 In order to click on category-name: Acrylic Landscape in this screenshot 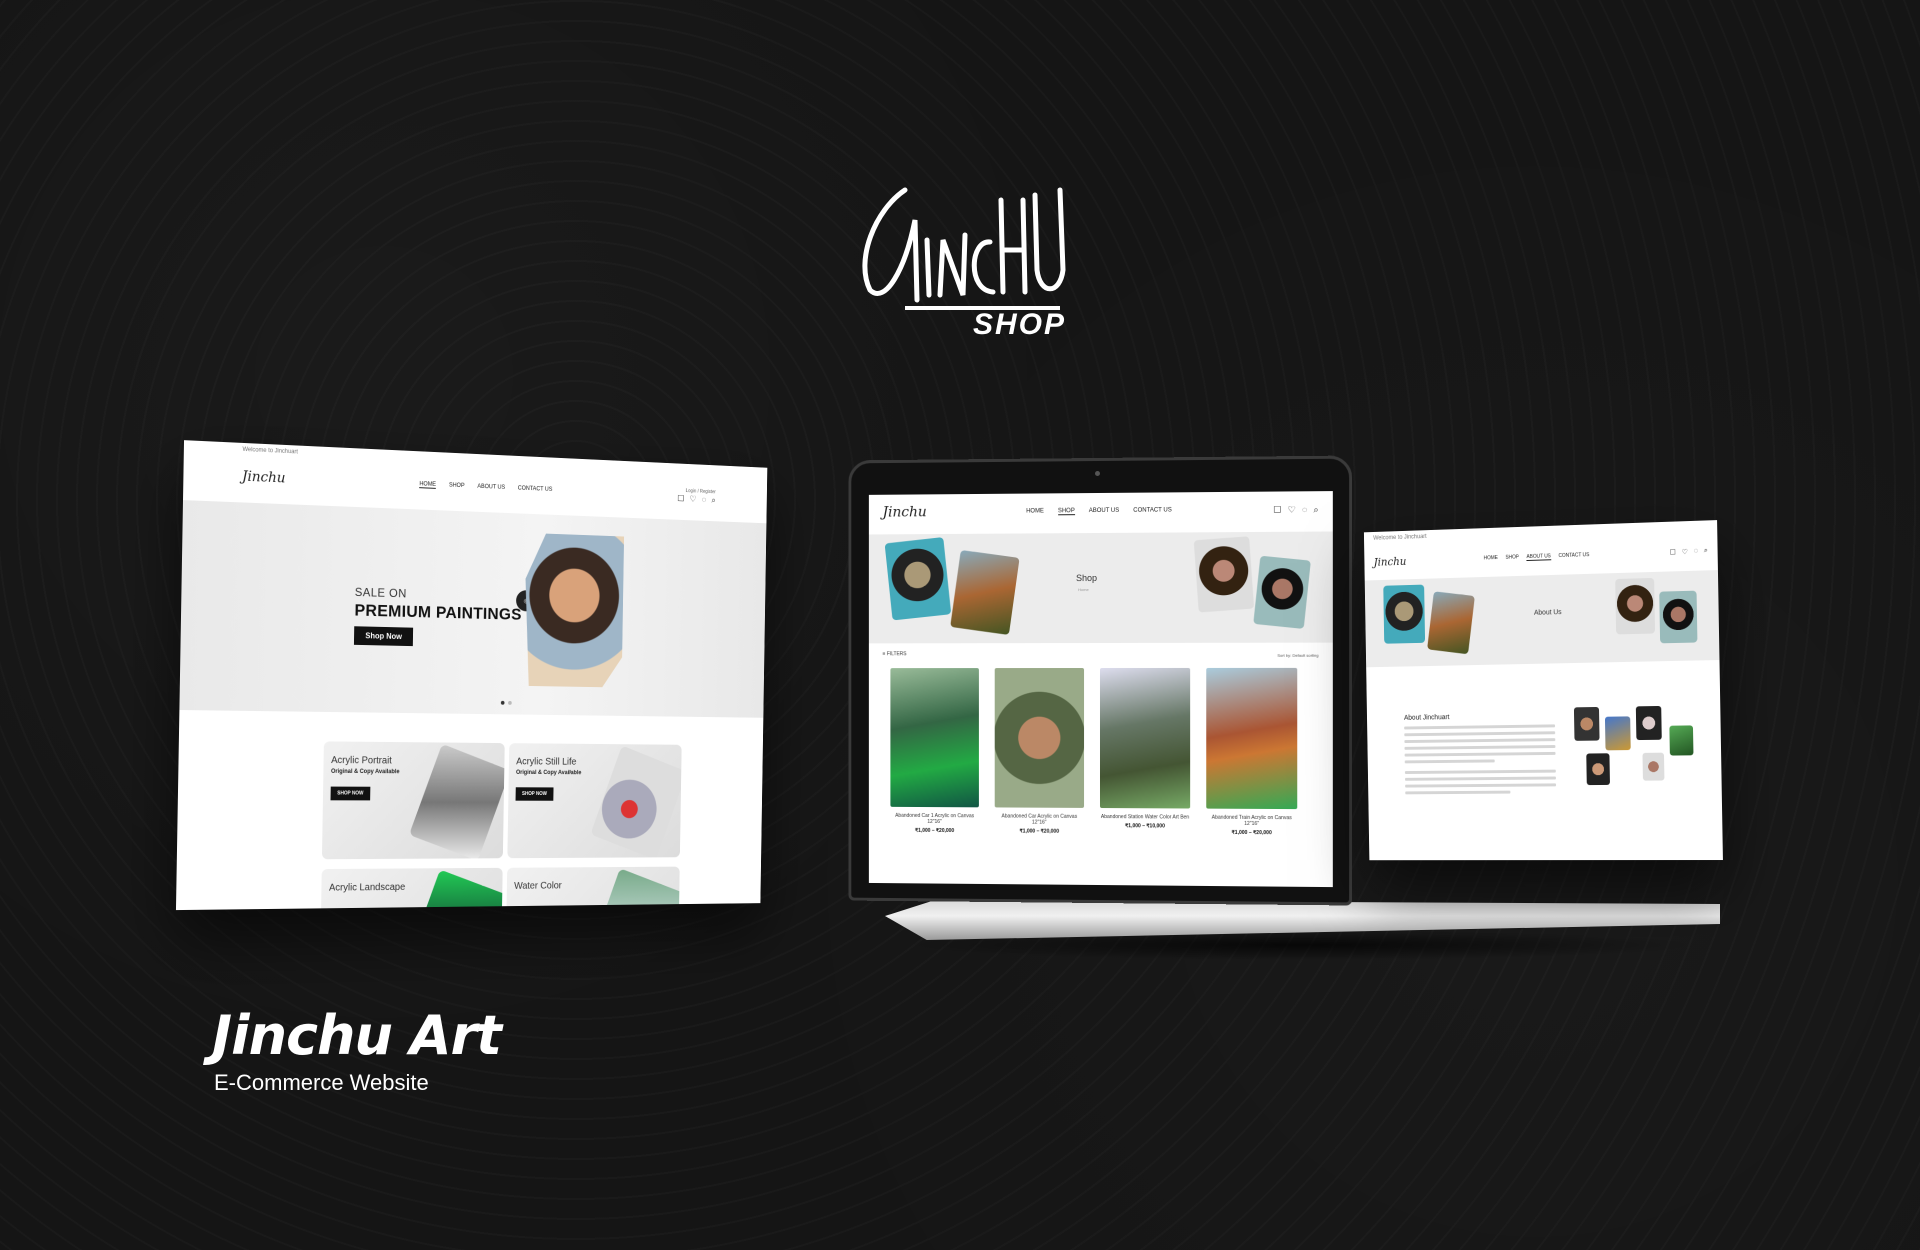, I will do `click(367, 887)`.